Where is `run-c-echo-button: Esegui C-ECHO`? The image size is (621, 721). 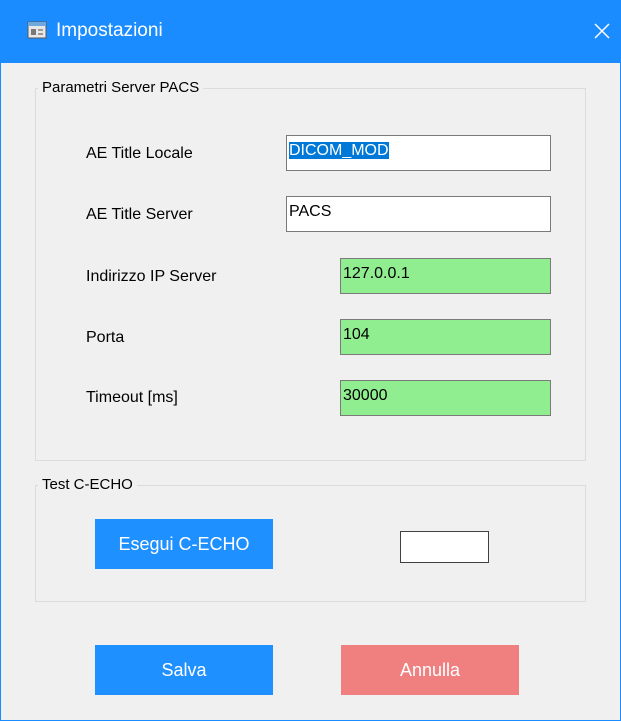
run-c-echo-button: Esegui C-ECHO is located at coordinates (184, 544).